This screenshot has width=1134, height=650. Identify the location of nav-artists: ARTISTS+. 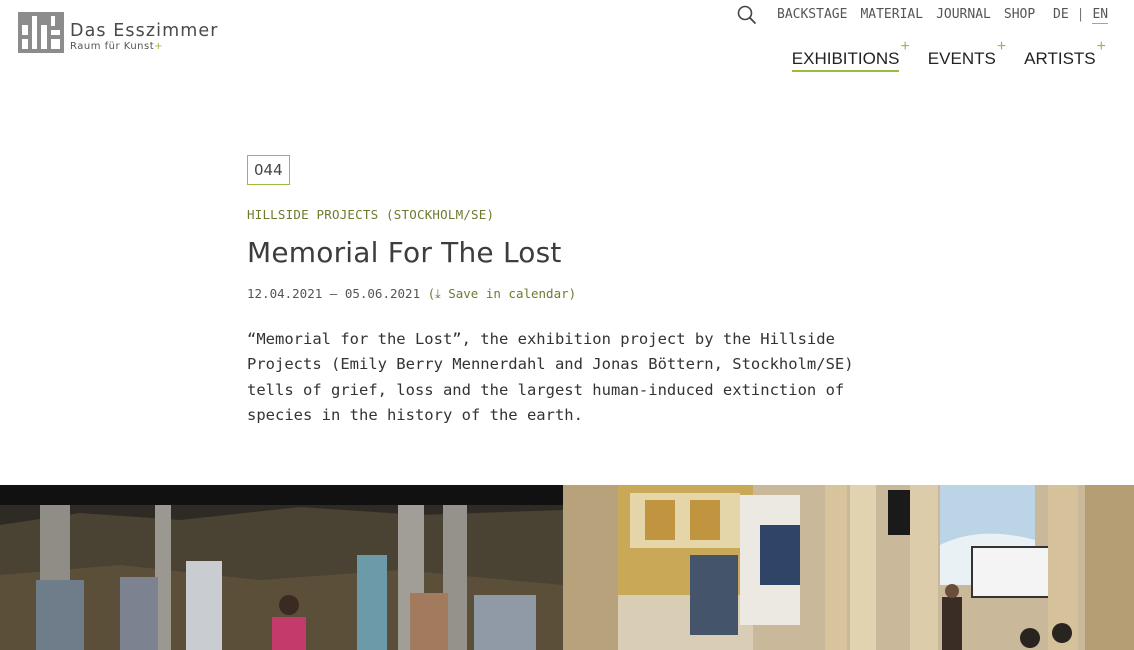
(1065, 53).